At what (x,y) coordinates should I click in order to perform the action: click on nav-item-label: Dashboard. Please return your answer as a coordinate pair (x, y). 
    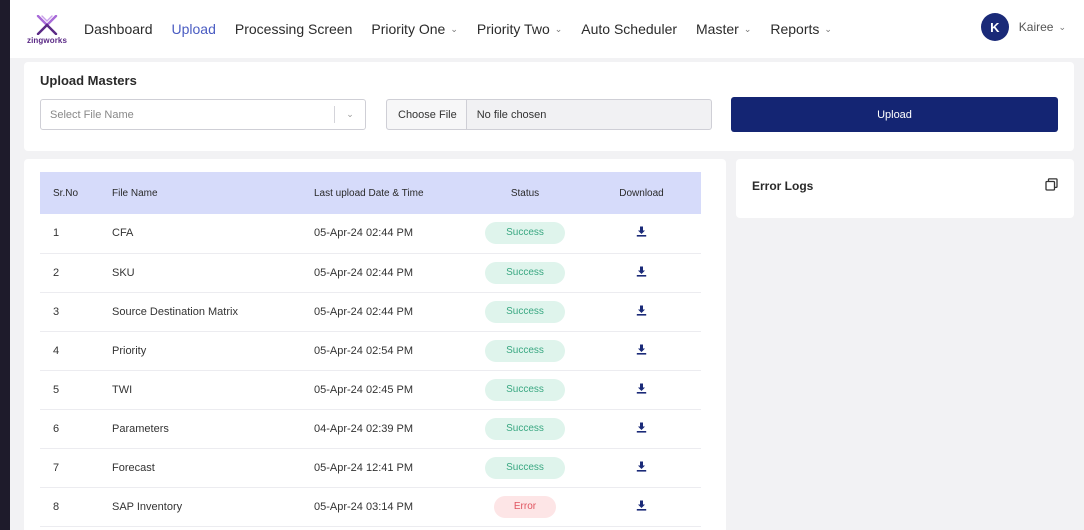
    Looking at the image, I should click on (118, 29).